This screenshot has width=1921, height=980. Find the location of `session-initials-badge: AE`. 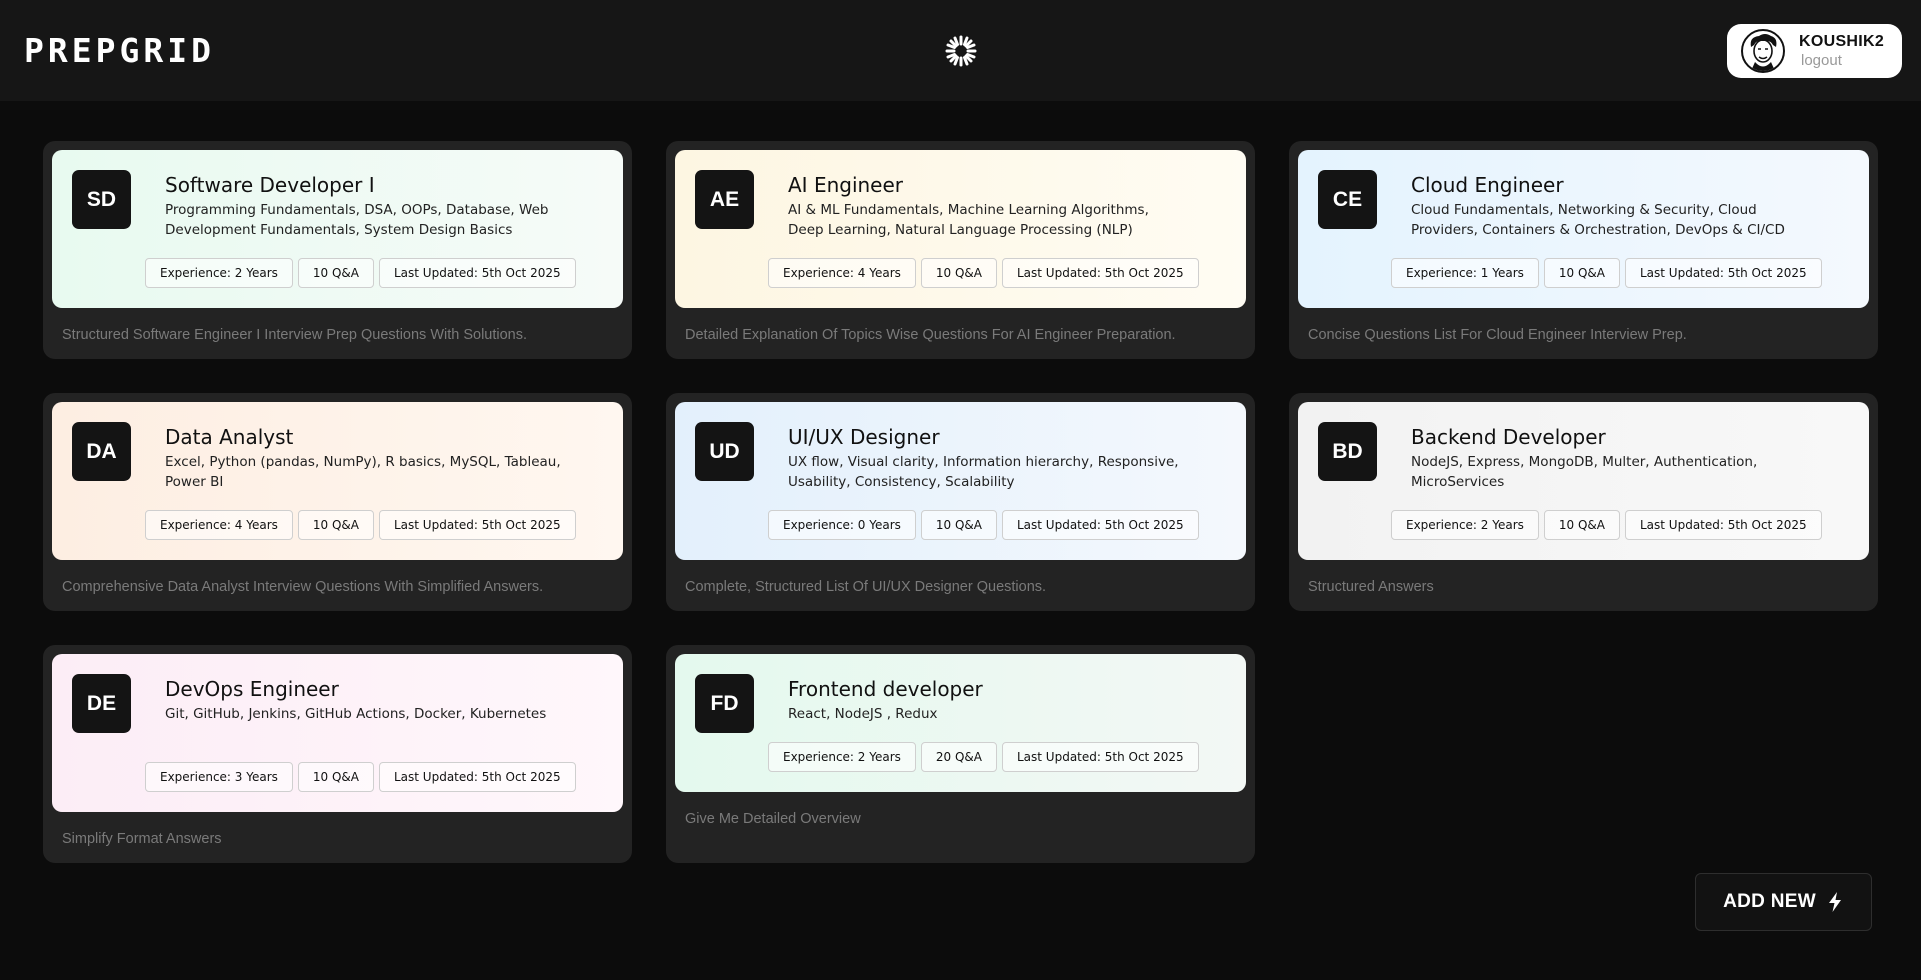

session-initials-badge: AE is located at coordinates (724, 199).